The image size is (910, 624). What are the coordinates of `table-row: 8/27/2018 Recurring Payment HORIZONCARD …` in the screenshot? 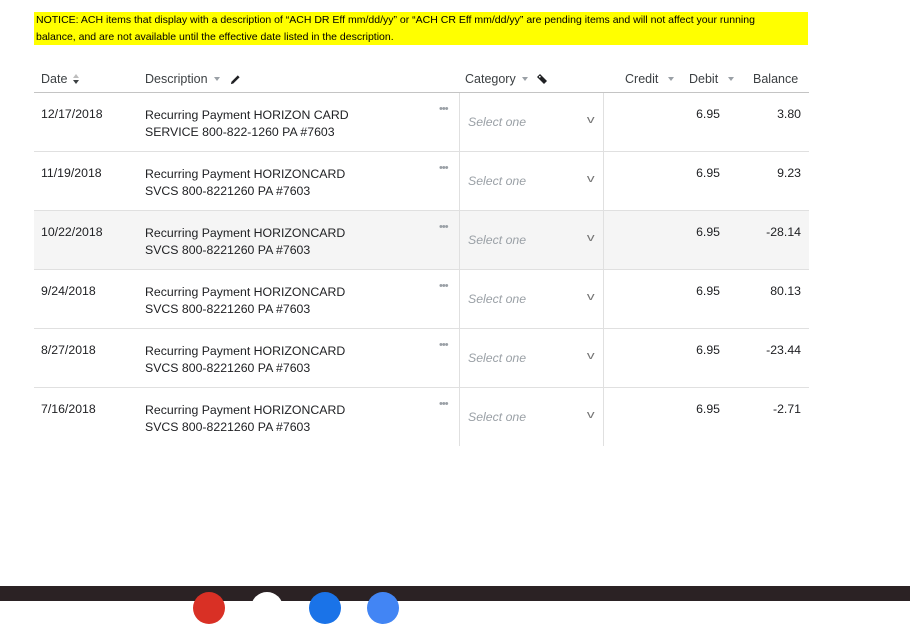 It's located at (421, 358).